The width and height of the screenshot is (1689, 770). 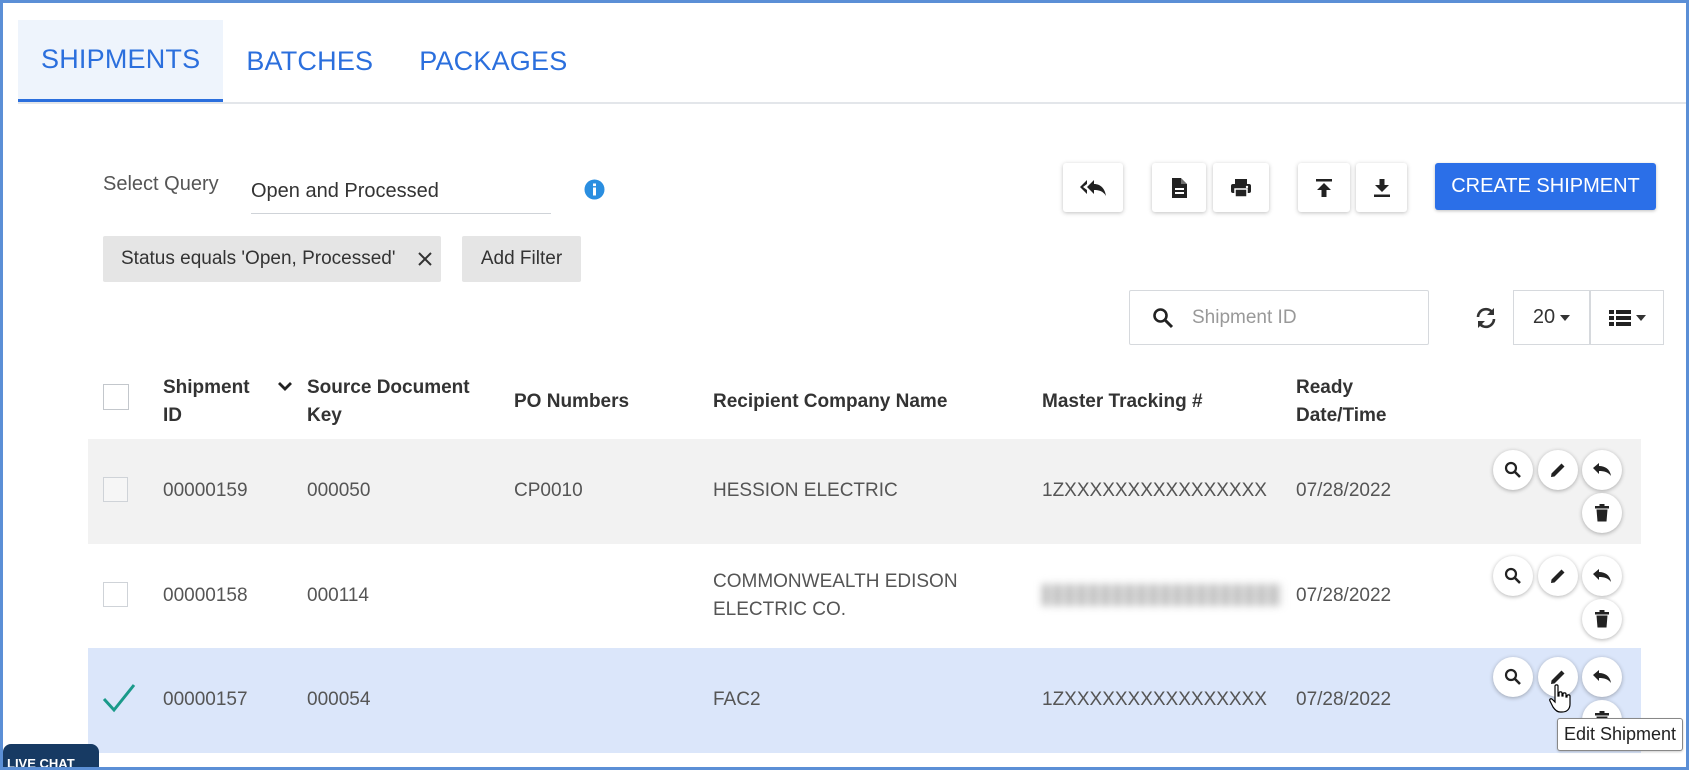 I want to click on document-button, so click(x=1179, y=187).